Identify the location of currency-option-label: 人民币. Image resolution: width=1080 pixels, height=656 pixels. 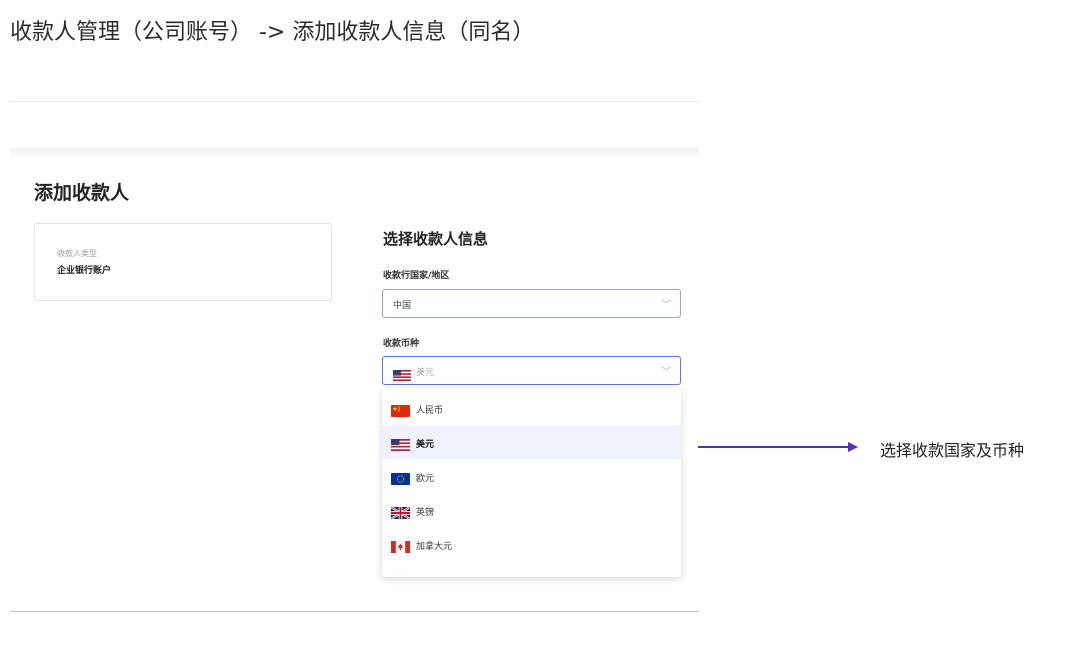
(430, 411).